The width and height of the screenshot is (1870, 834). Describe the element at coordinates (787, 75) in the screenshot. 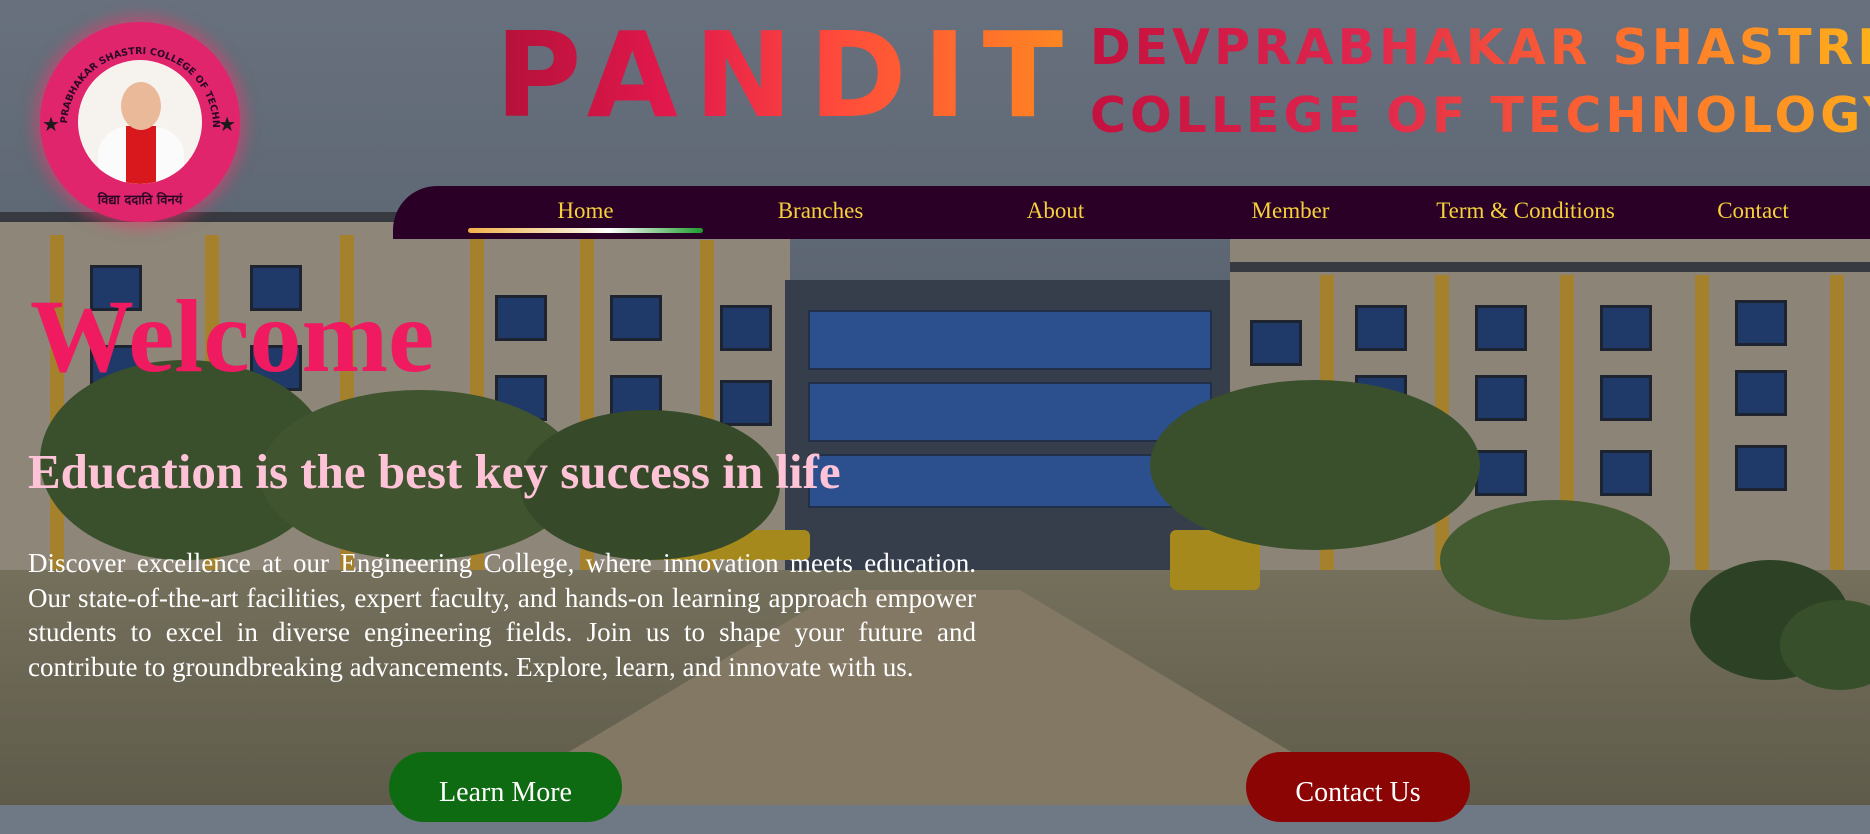

I see `brand-word: PANDIT` at that location.